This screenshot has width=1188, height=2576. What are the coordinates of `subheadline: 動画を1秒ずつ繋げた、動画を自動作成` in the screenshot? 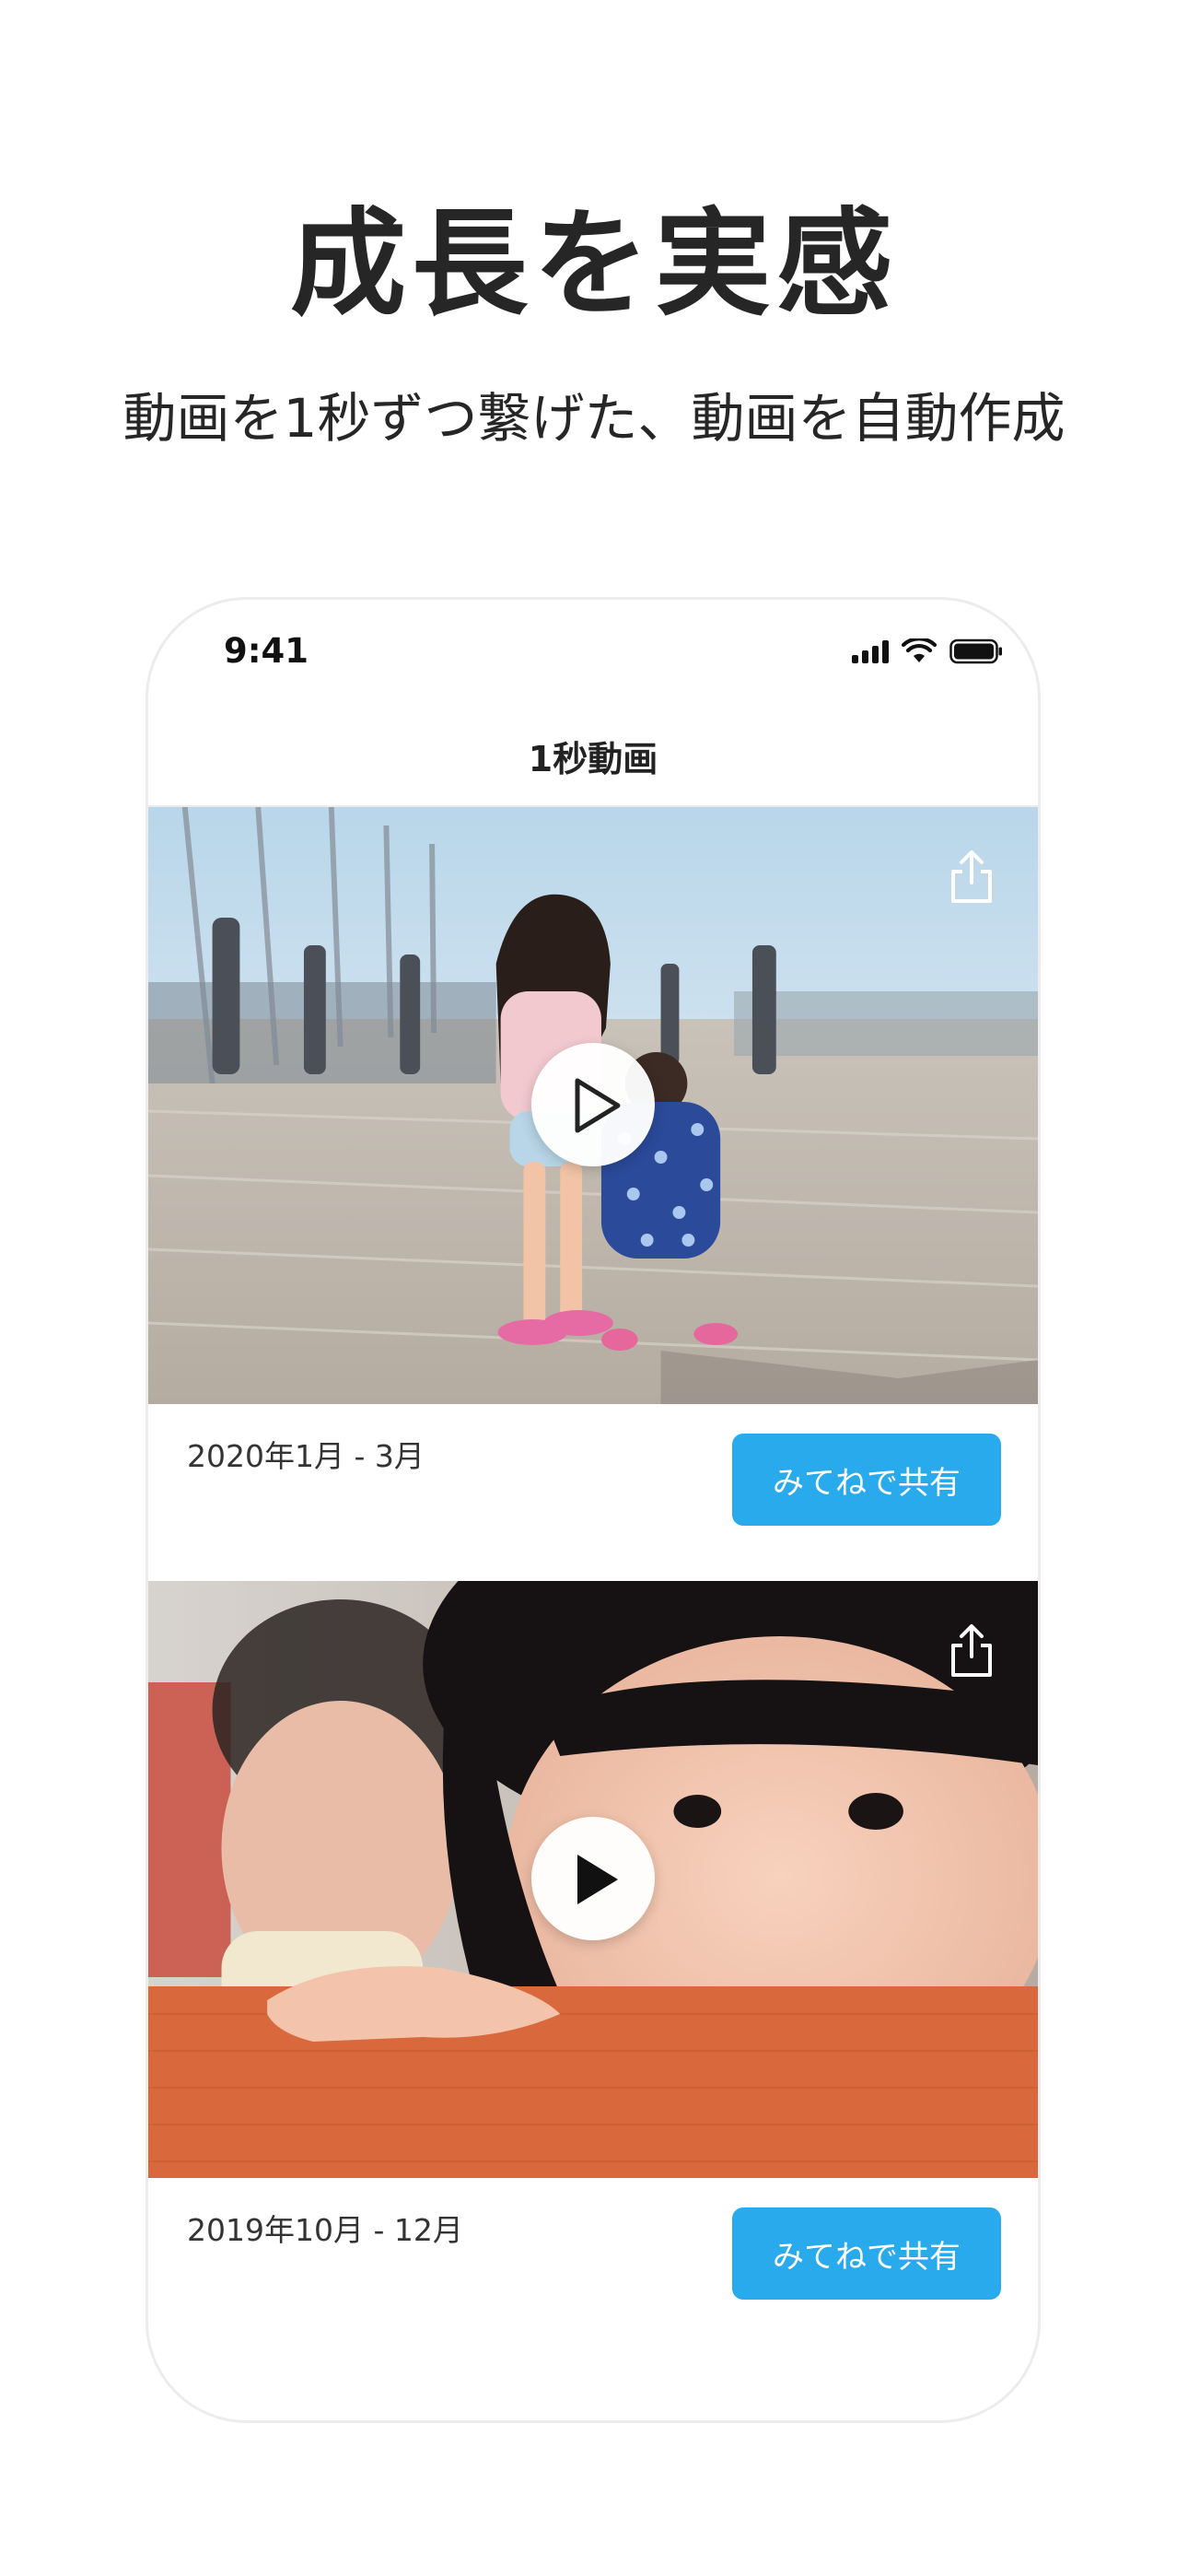 It's located at (594, 418).